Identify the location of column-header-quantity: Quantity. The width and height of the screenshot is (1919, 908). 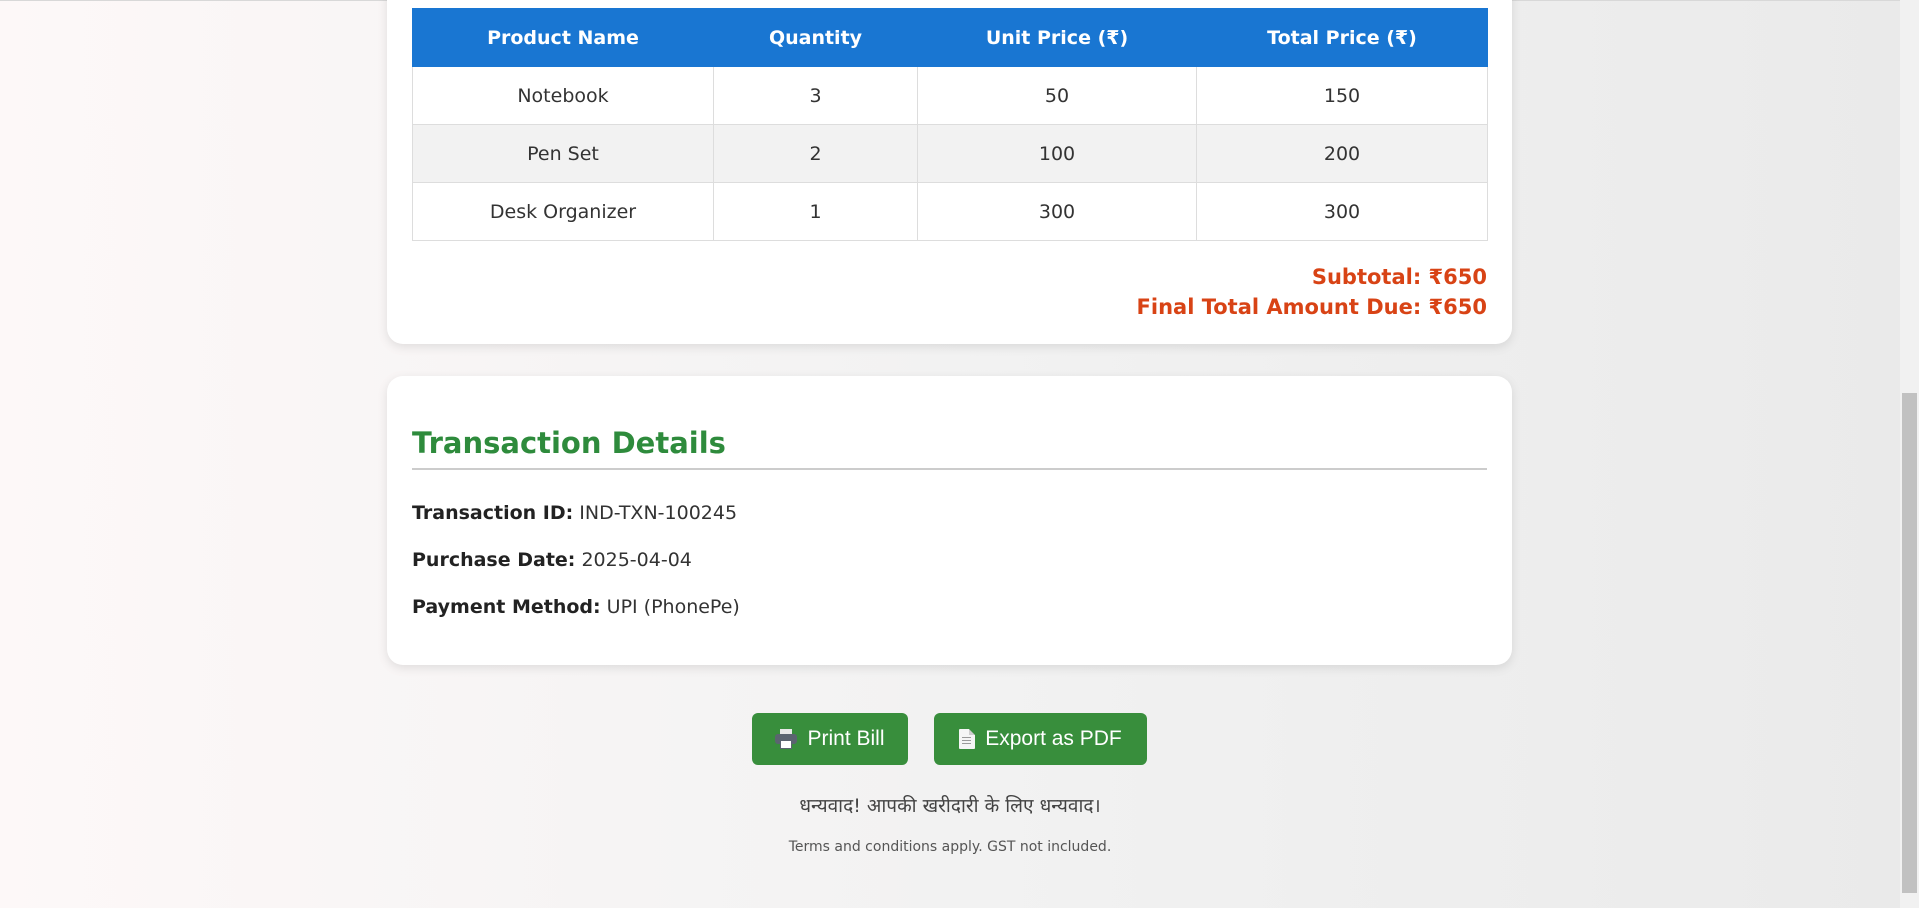
(815, 37).